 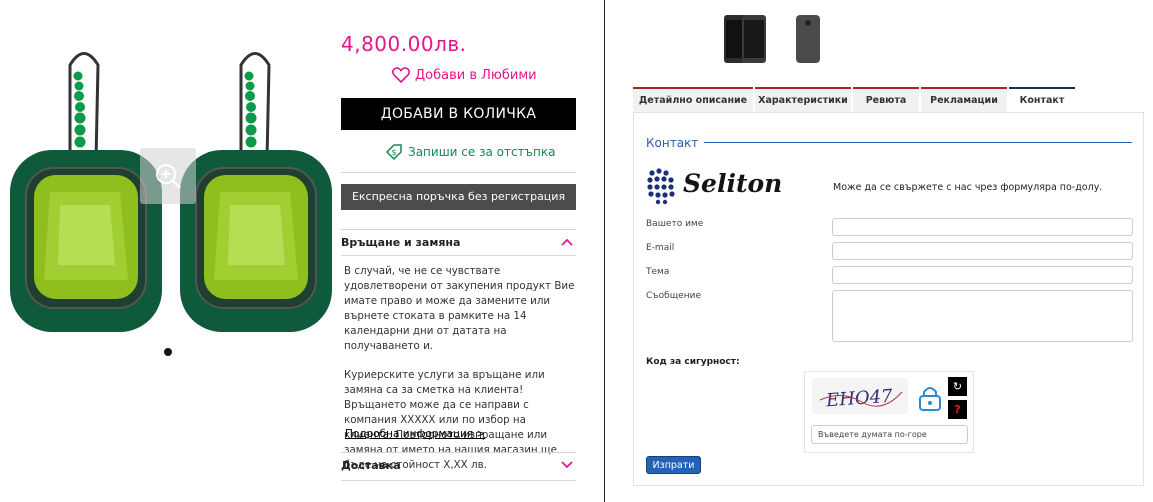 I want to click on captcha-help-button: ?, so click(x=957, y=409).